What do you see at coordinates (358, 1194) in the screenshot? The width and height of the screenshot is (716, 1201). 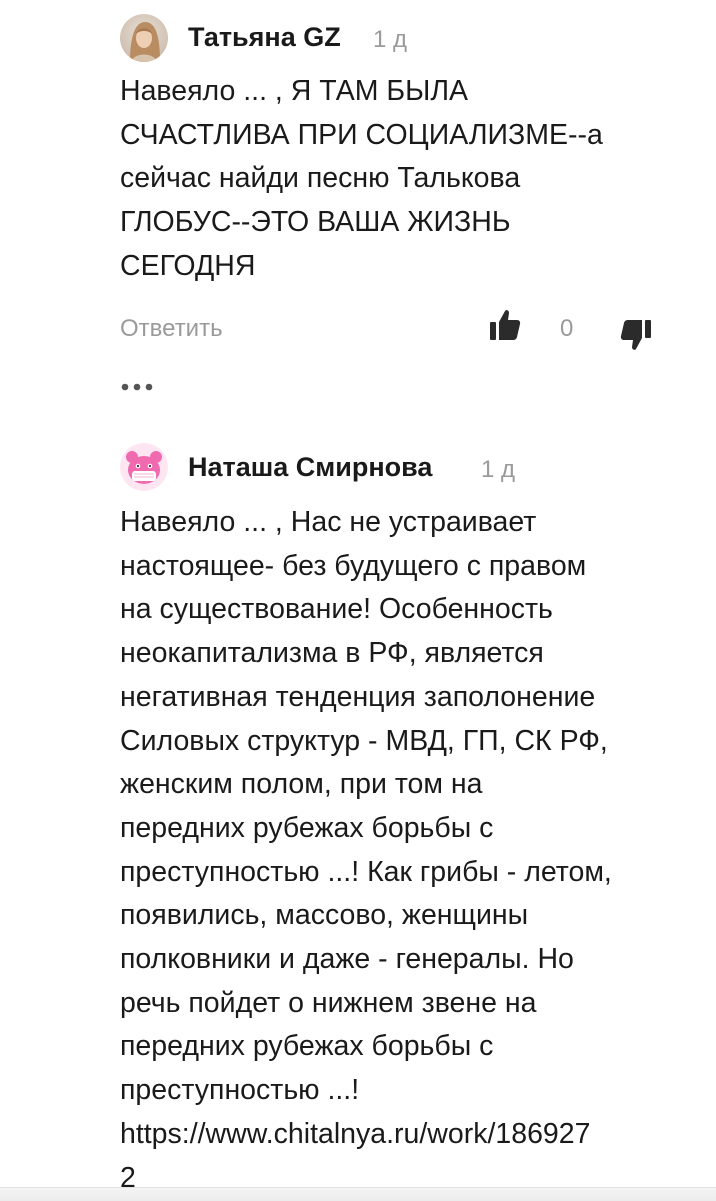 I see `bottom-divider` at bounding box center [358, 1194].